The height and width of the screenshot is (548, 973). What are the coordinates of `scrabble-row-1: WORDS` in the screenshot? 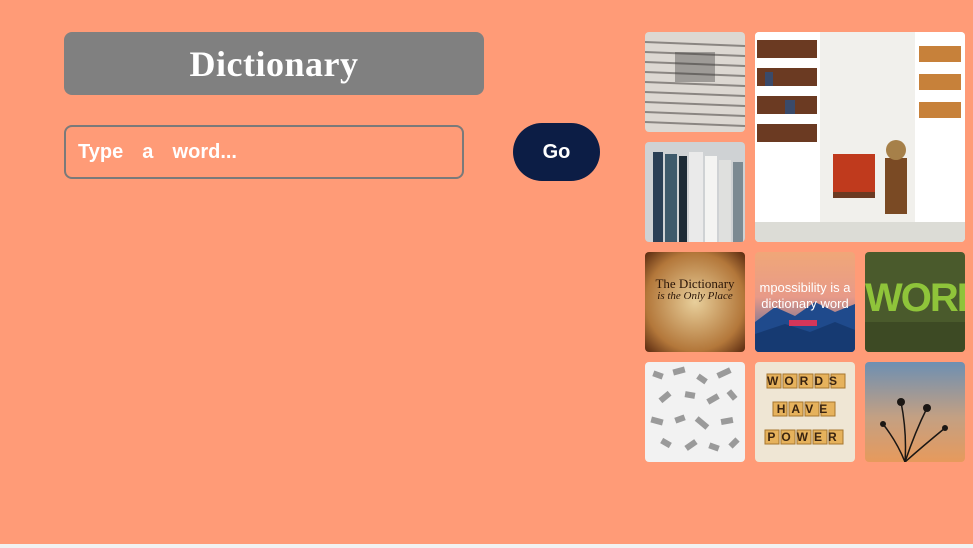 It's located at (805, 381).